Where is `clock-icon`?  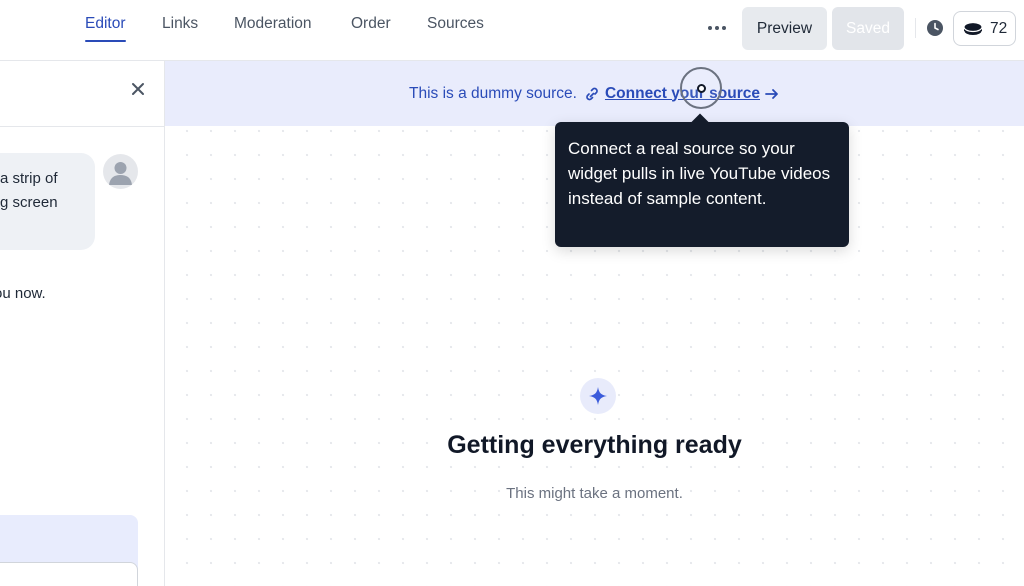 clock-icon is located at coordinates (935, 28).